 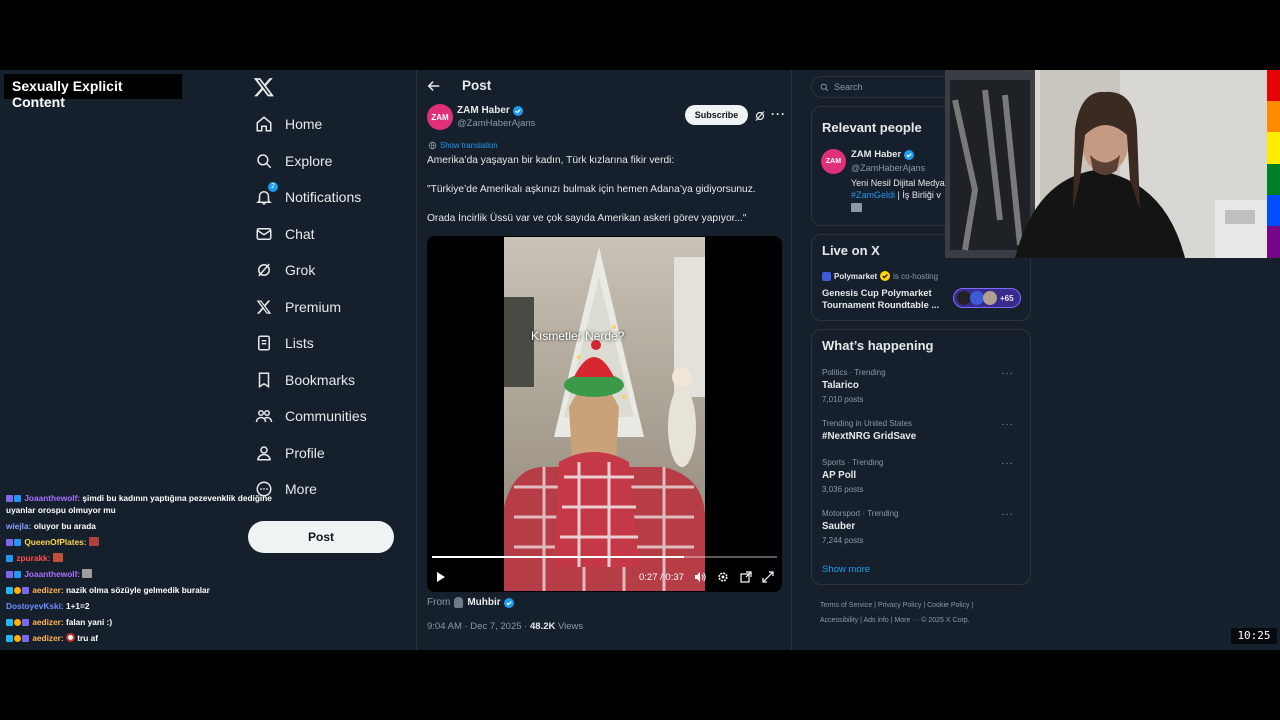 What do you see at coordinates (309, 380) in the screenshot?
I see `nav-item-bookmarks: Bookmarks` at bounding box center [309, 380].